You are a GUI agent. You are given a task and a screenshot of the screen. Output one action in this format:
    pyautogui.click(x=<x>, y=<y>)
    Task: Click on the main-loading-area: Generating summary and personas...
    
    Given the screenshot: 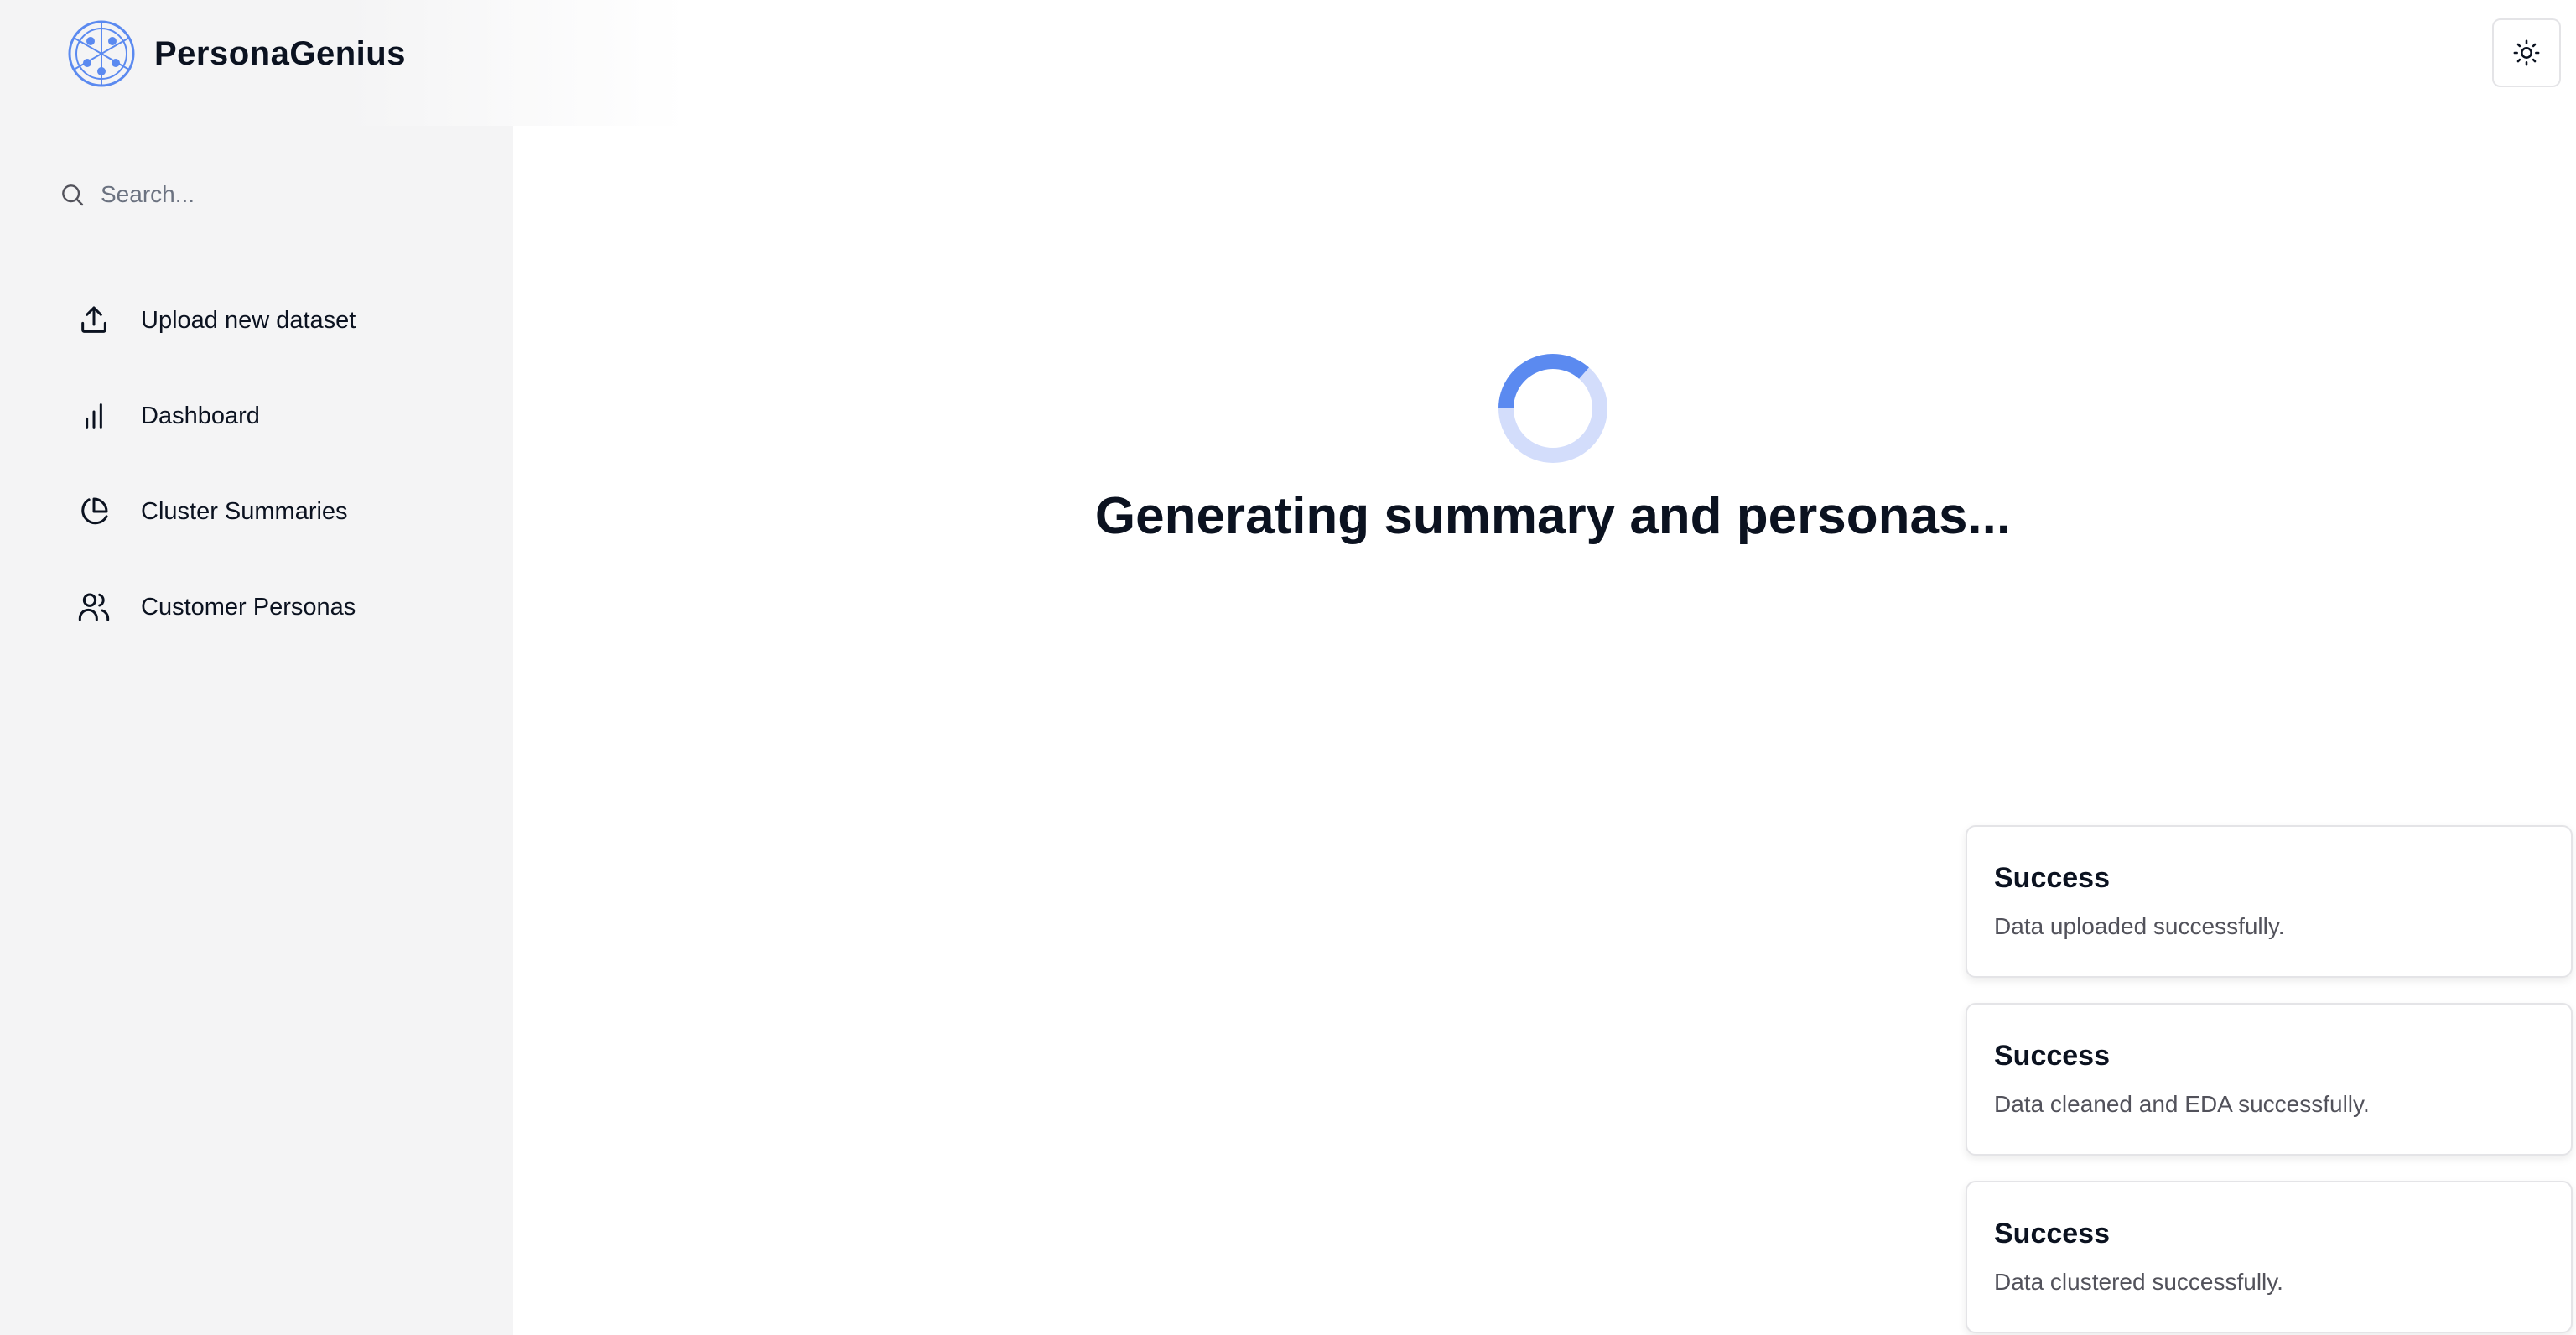 What is the action you would take?
    pyautogui.click(x=1544, y=449)
    